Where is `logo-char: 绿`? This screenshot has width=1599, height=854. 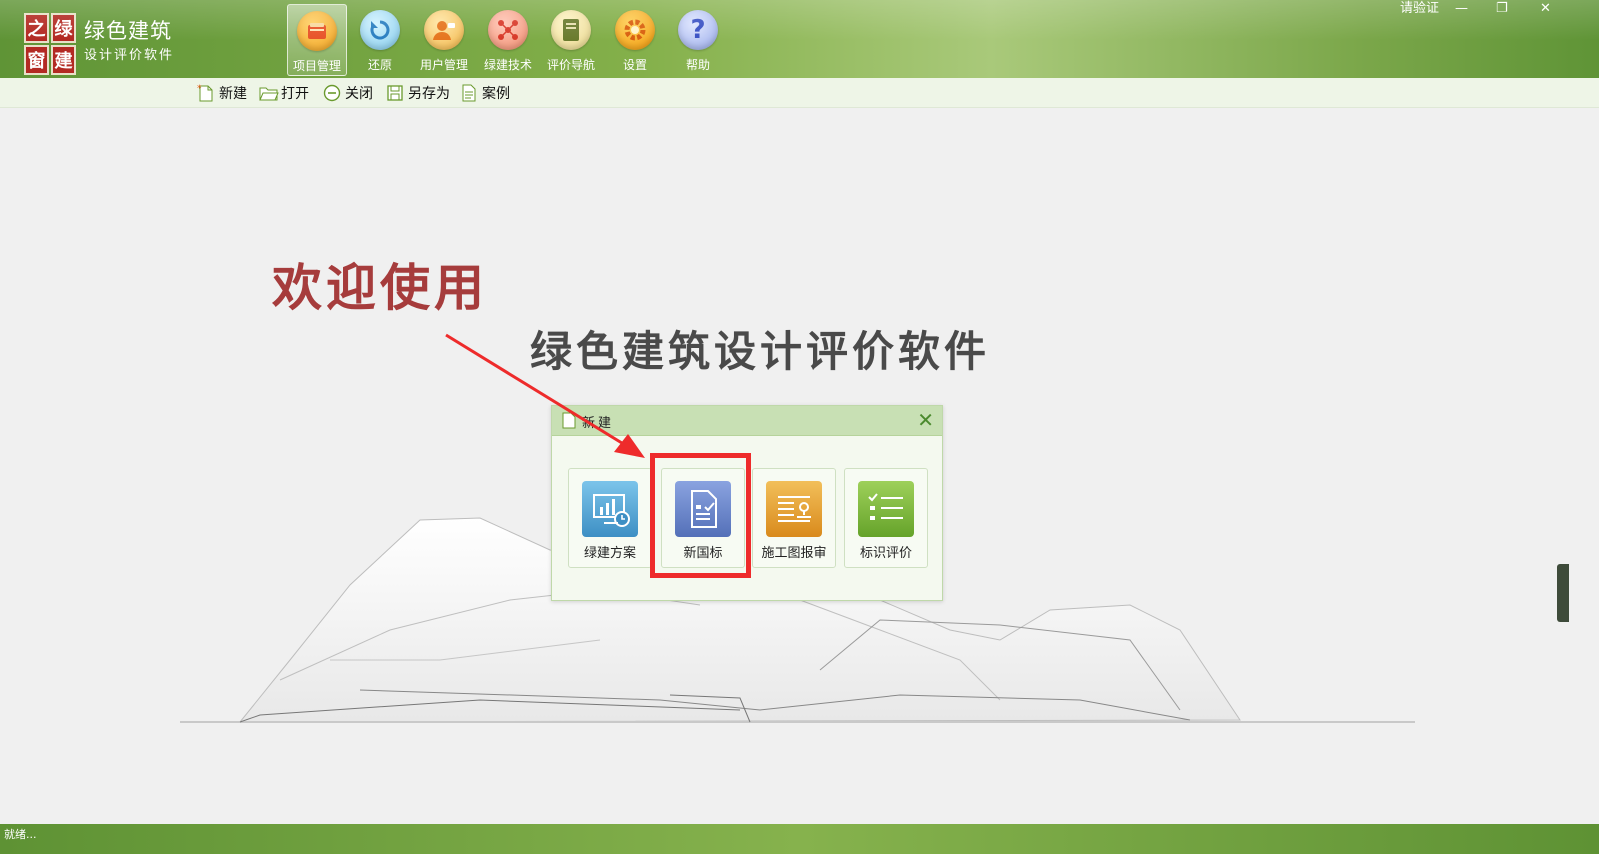 logo-char: 绿 is located at coordinates (63, 28).